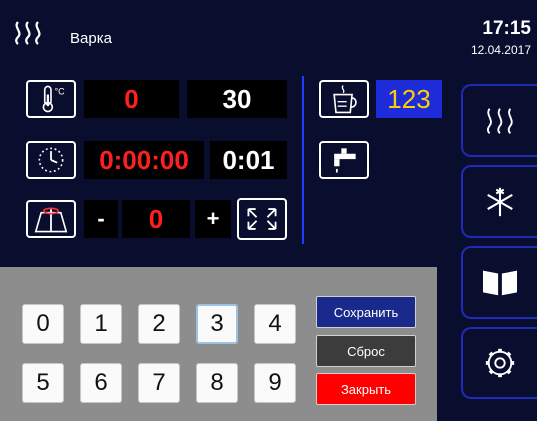 The width and height of the screenshot is (537, 421). I want to click on clock-date: 12.04.2017, so click(500, 50).